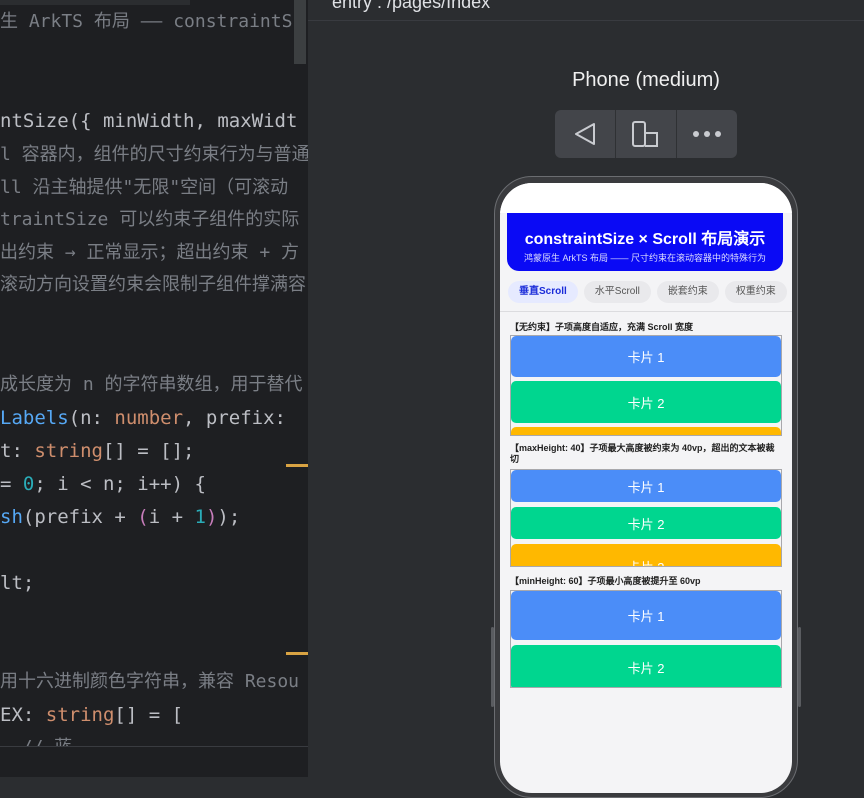  I want to click on code-line: Labels(n: number, prefix:, so click(143, 418).